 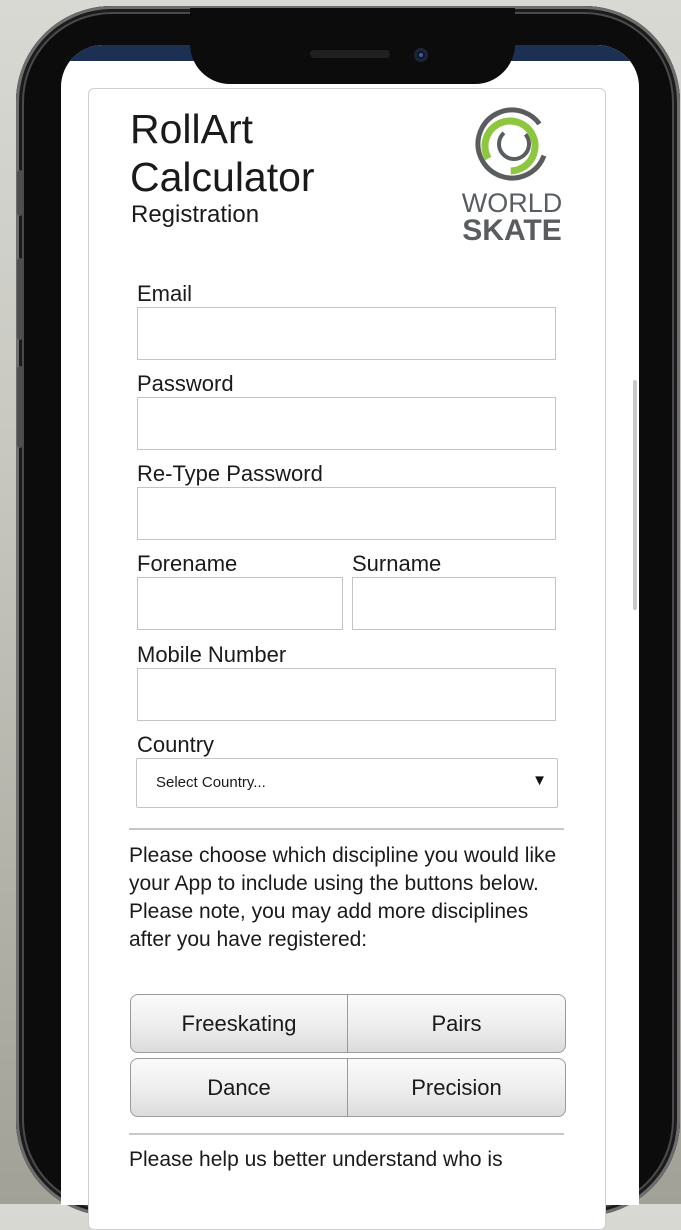 What do you see at coordinates (212, 654) in the screenshot?
I see `mobile-number-label: Mobile Number` at bounding box center [212, 654].